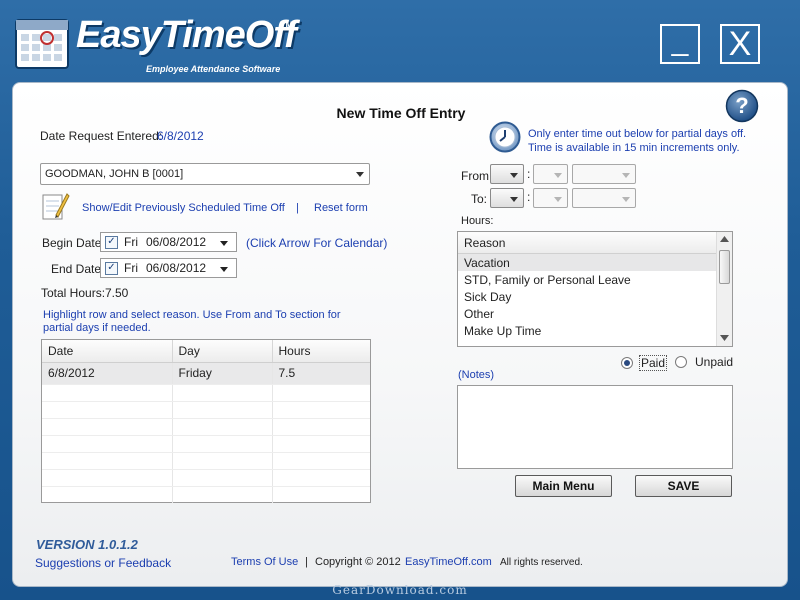  What do you see at coordinates (205, 174) in the screenshot?
I see `employee-select: GOODMAN, JOHN B [0001]` at bounding box center [205, 174].